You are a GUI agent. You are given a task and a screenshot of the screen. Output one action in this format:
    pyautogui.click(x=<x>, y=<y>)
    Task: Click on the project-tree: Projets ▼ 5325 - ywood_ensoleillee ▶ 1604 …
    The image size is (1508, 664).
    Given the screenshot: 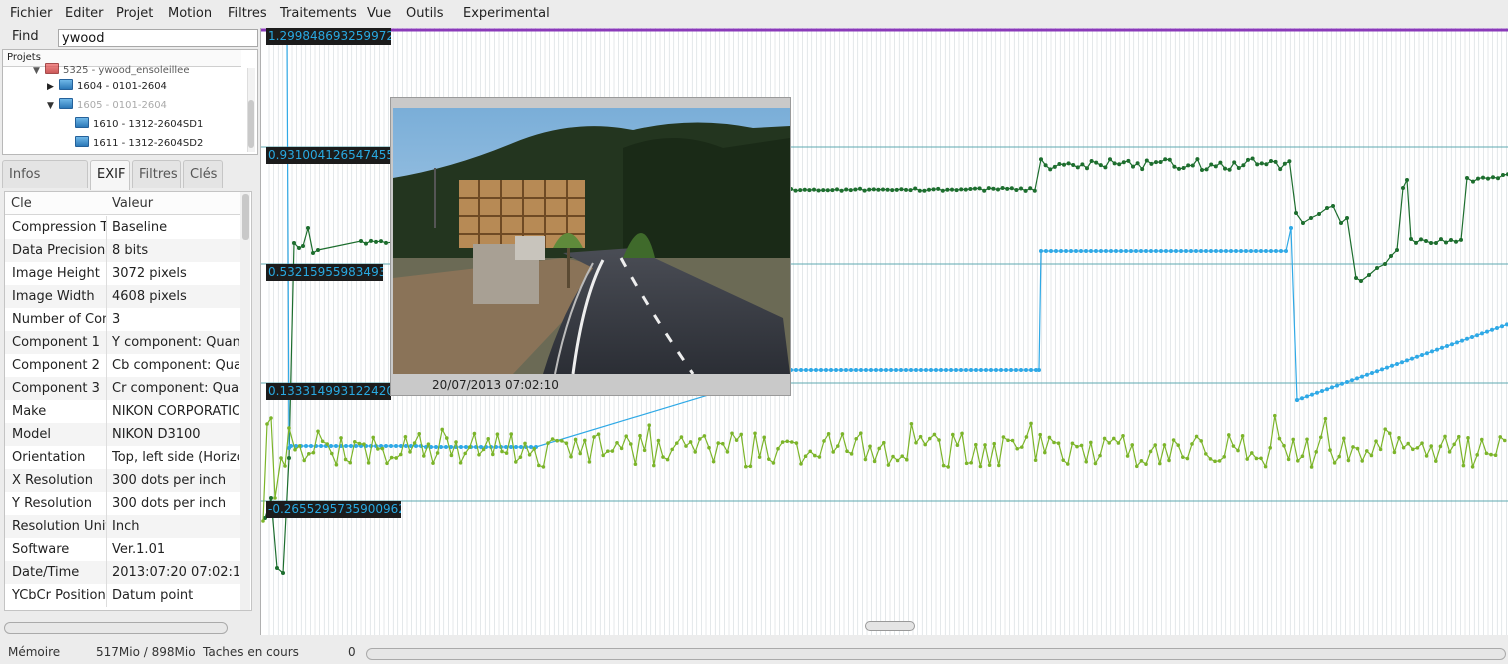 What is the action you would take?
    pyautogui.click(x=130, y=102)
    